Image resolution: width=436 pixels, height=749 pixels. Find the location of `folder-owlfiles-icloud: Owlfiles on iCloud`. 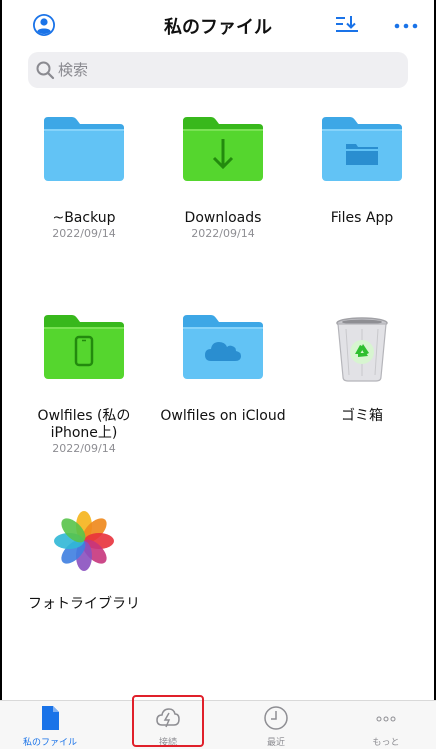

folder-owlfiles-icloud: Owlfiles on iCloud is located at coordinates (223, 369).